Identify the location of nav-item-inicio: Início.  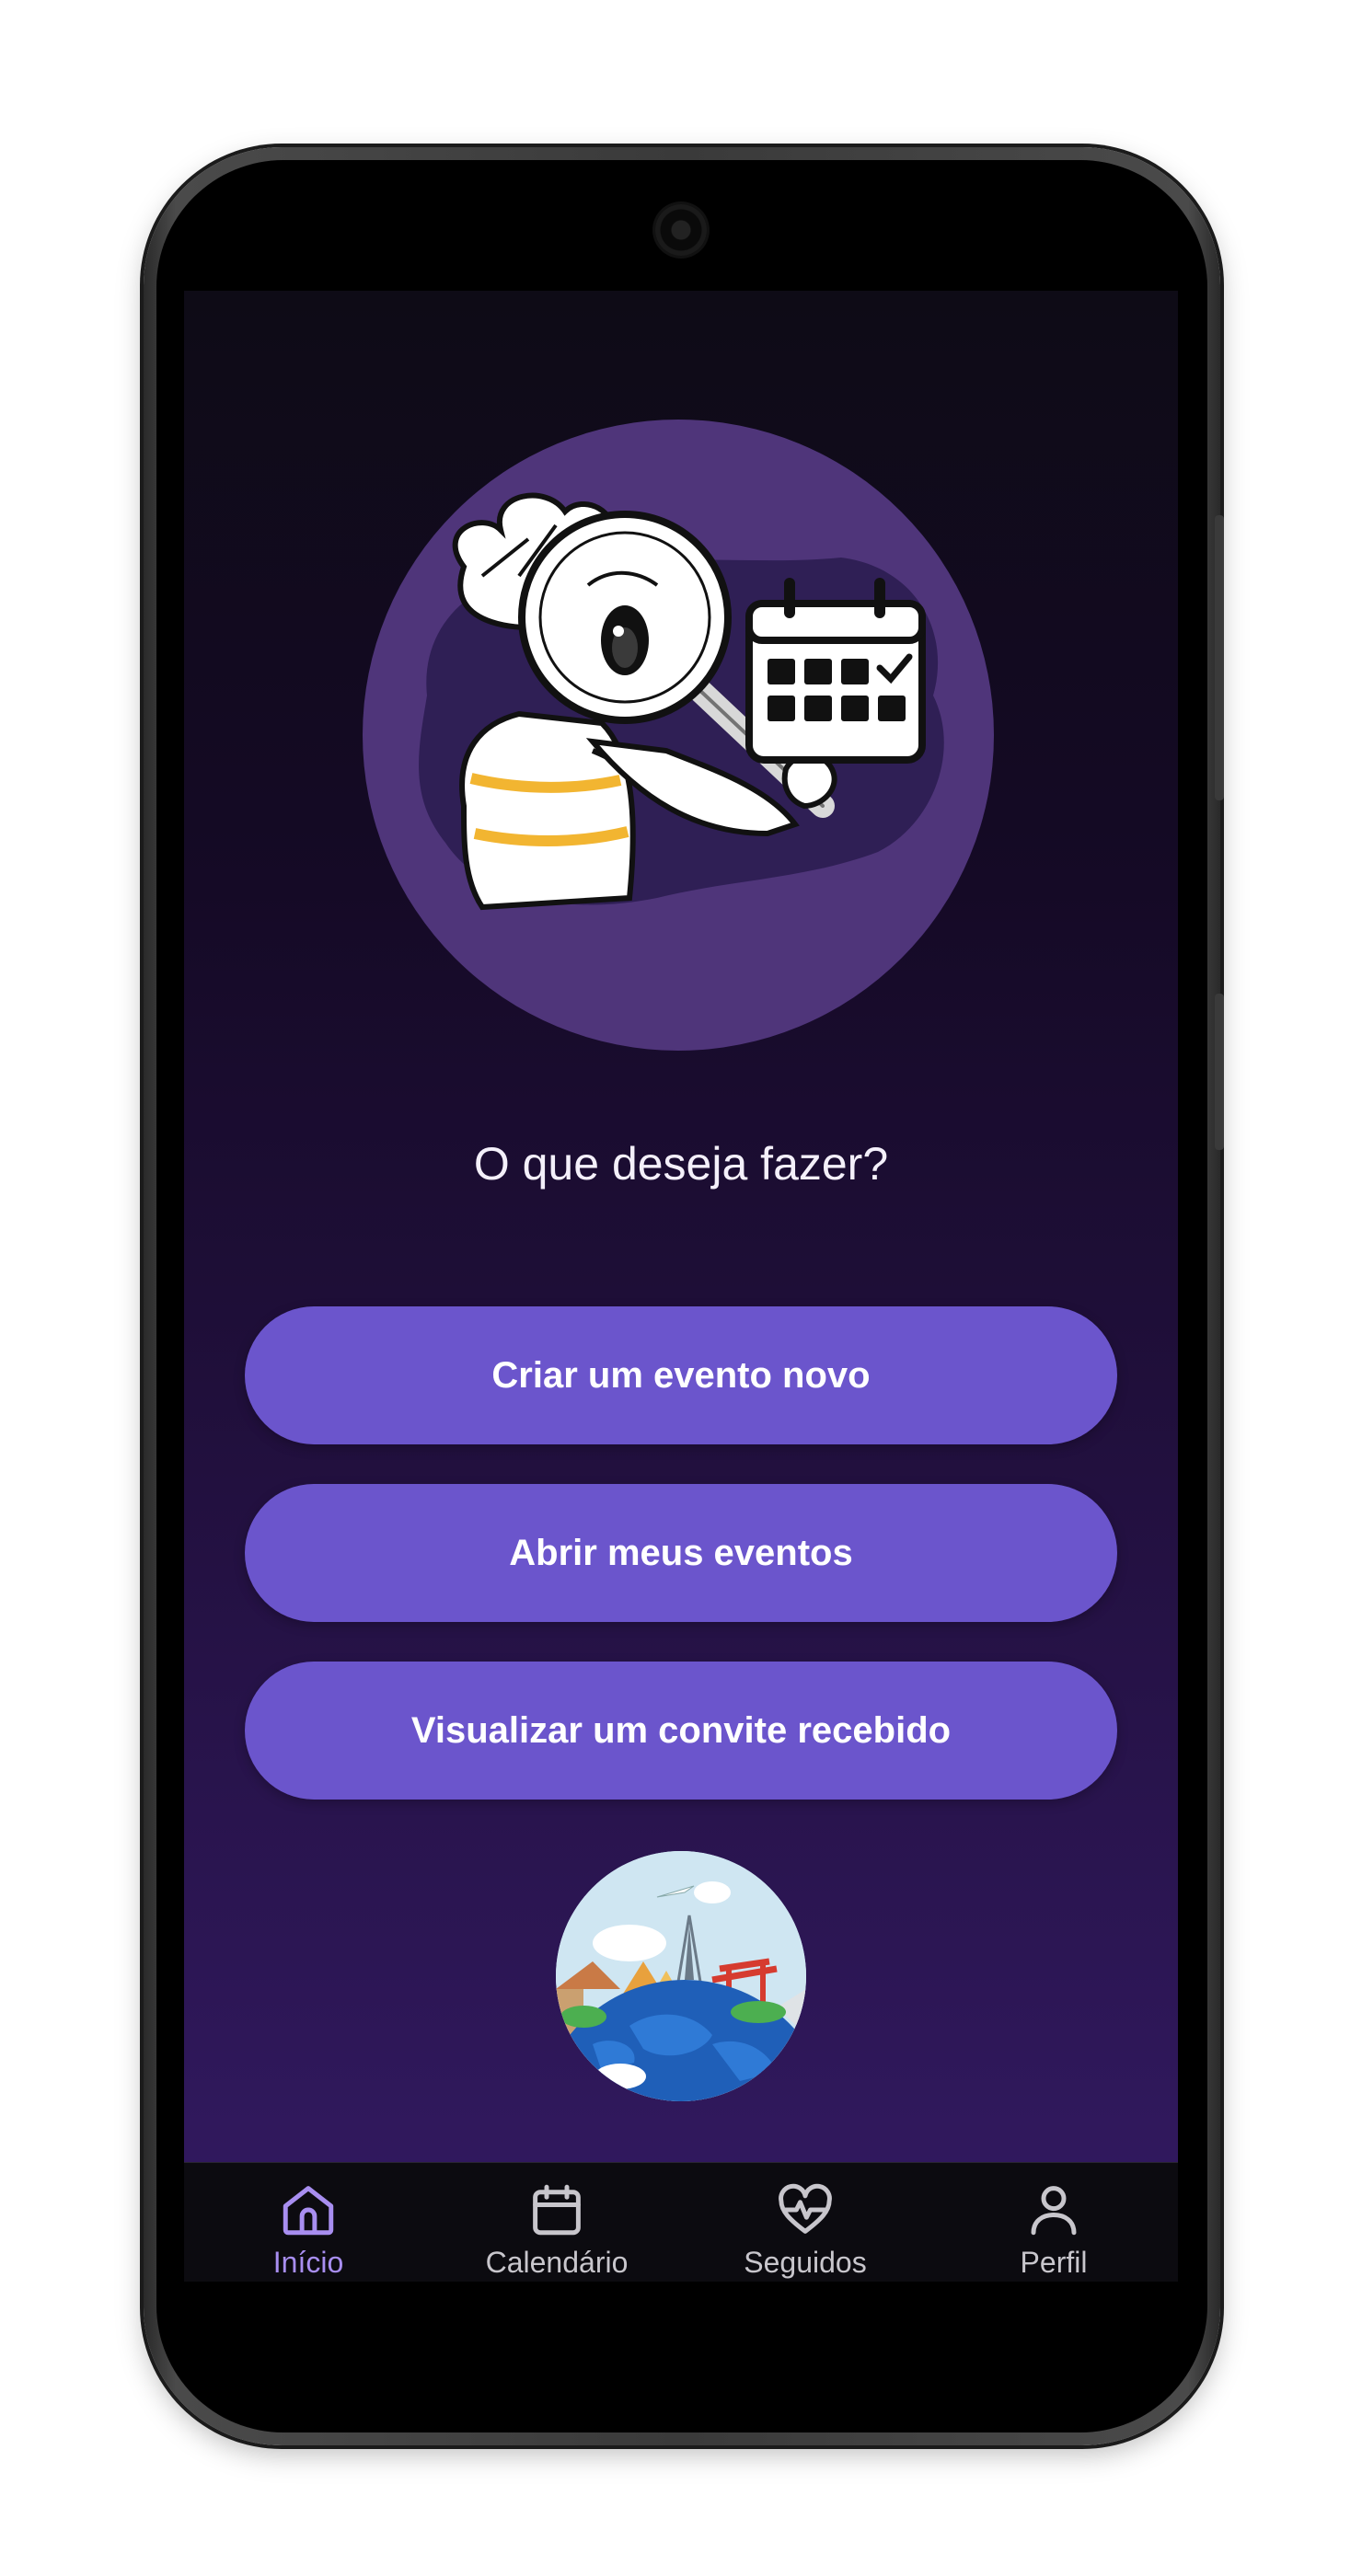
(308, 2222).